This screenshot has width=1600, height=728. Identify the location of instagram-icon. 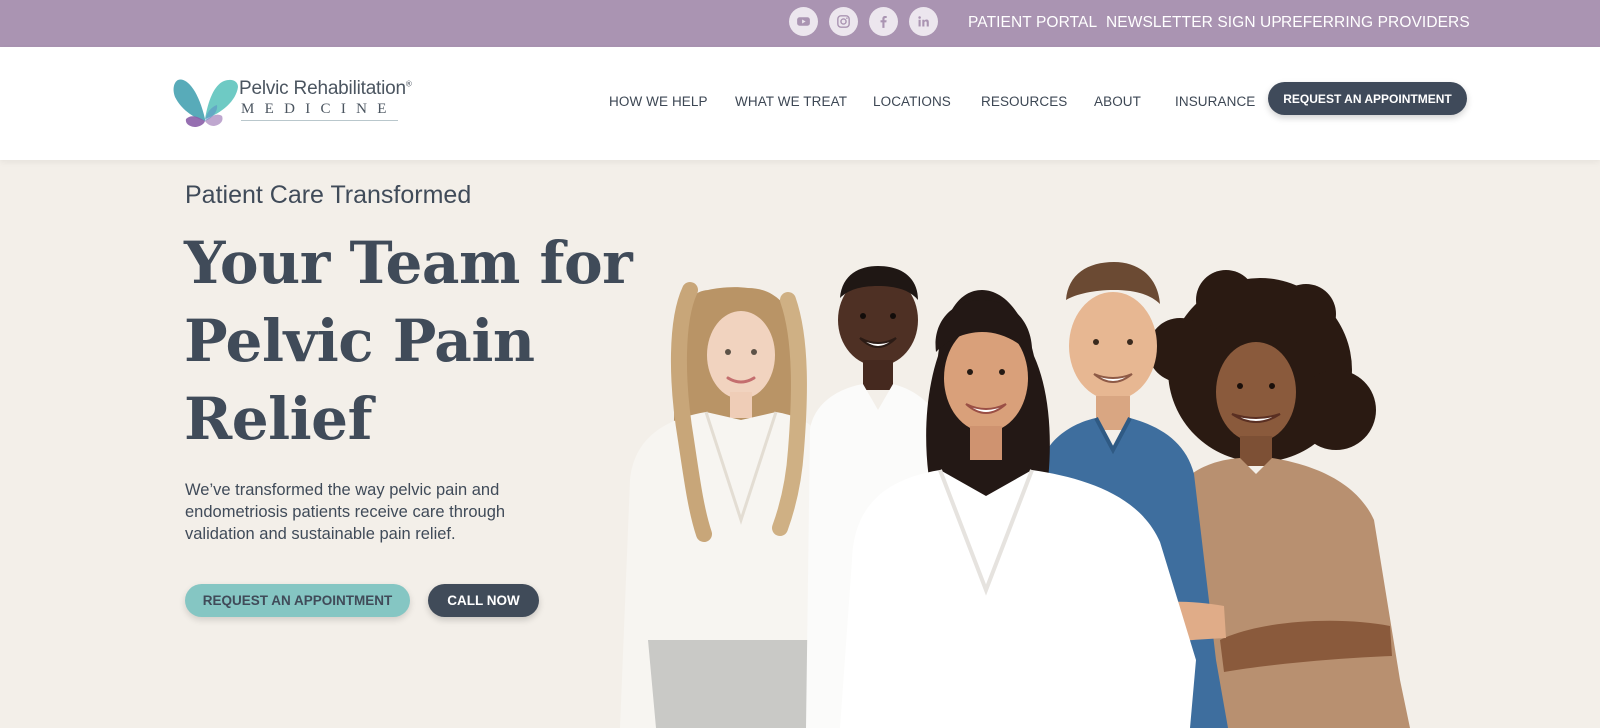
(843, 21).